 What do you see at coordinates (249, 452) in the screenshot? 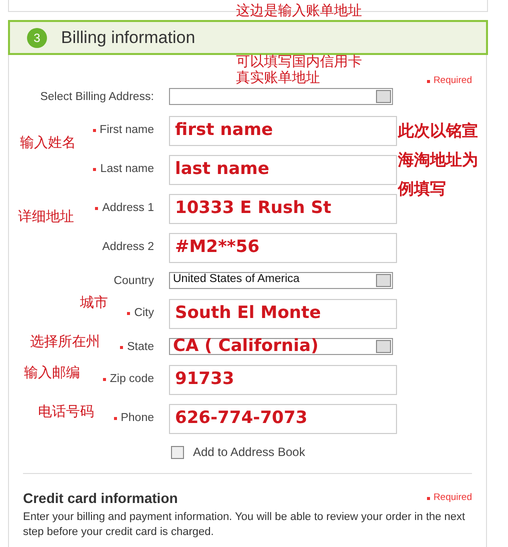
I see `checkbox-label: Add to Address Book` at bounding box center [249, 452].